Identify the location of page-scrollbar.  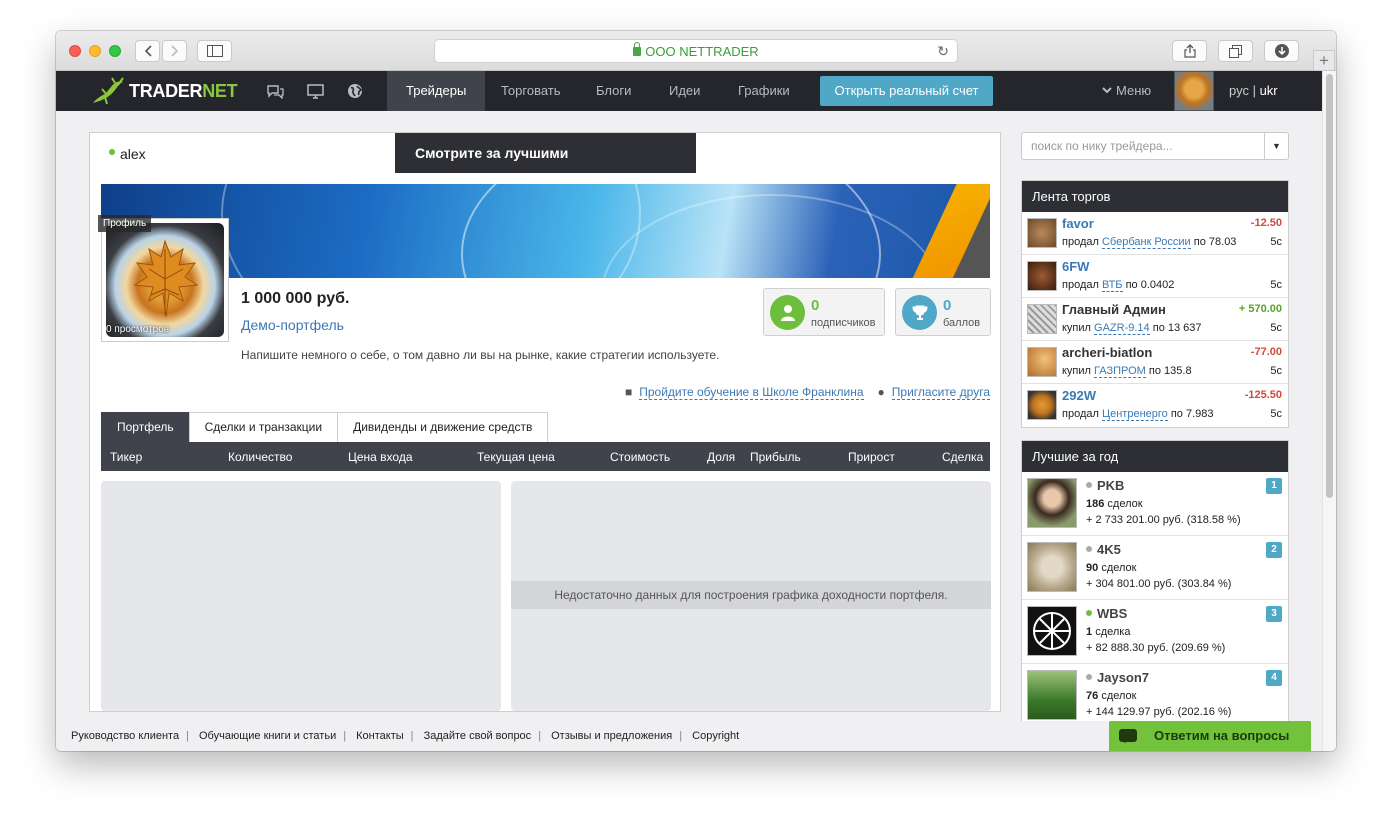
(1329, 411).